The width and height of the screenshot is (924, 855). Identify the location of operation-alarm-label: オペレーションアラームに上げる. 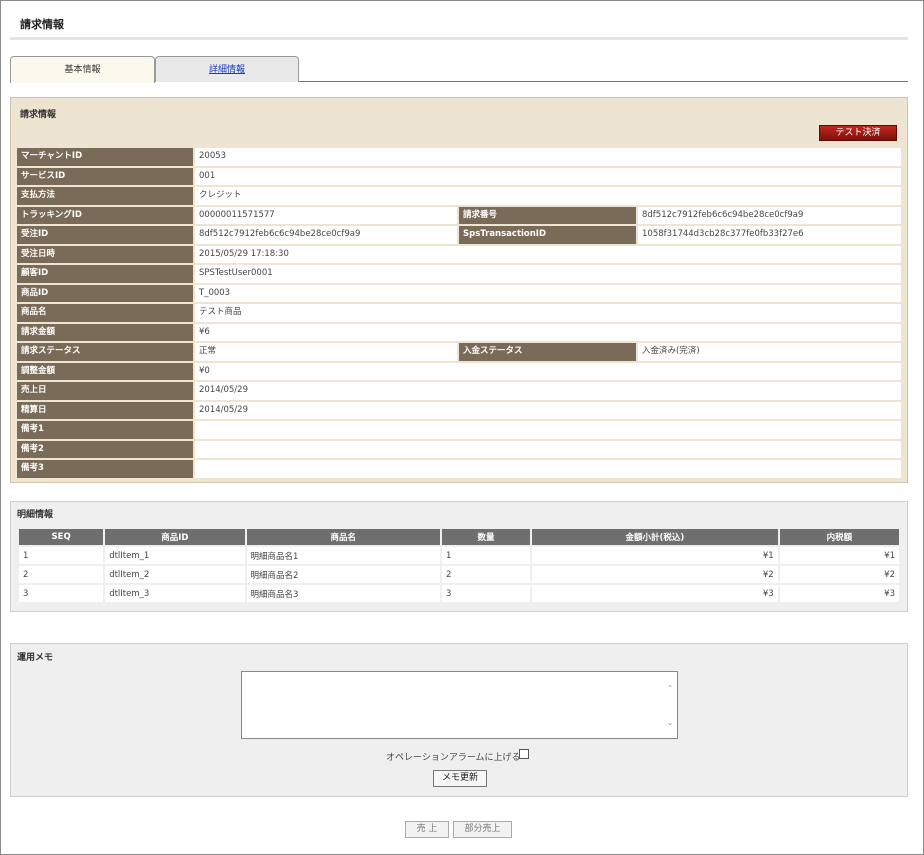
(453, 758).